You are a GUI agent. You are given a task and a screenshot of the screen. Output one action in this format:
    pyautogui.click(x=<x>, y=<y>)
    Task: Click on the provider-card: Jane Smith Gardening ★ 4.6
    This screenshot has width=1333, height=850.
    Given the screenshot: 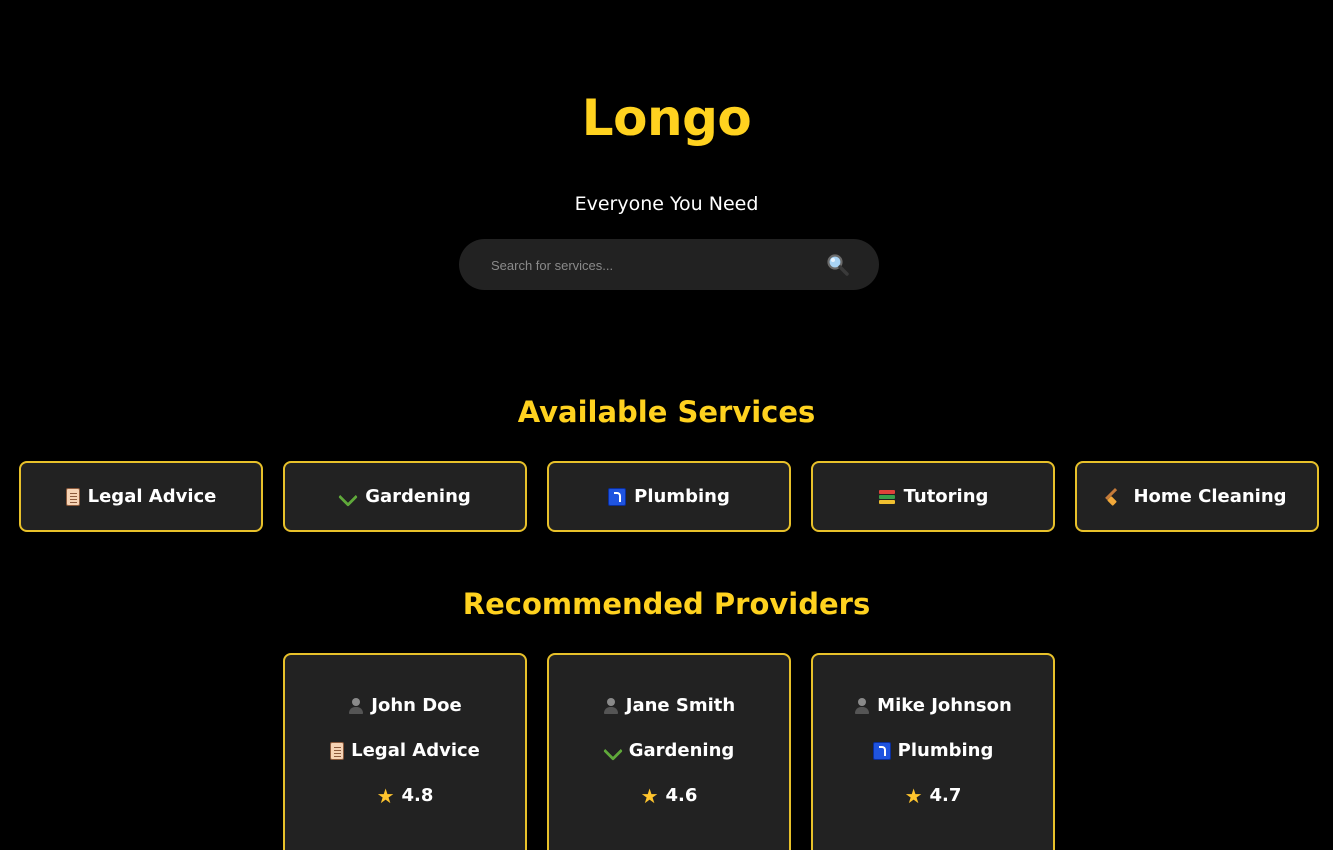 What is the action you would take?
    pyautogui.click(x=669, y=751)
    